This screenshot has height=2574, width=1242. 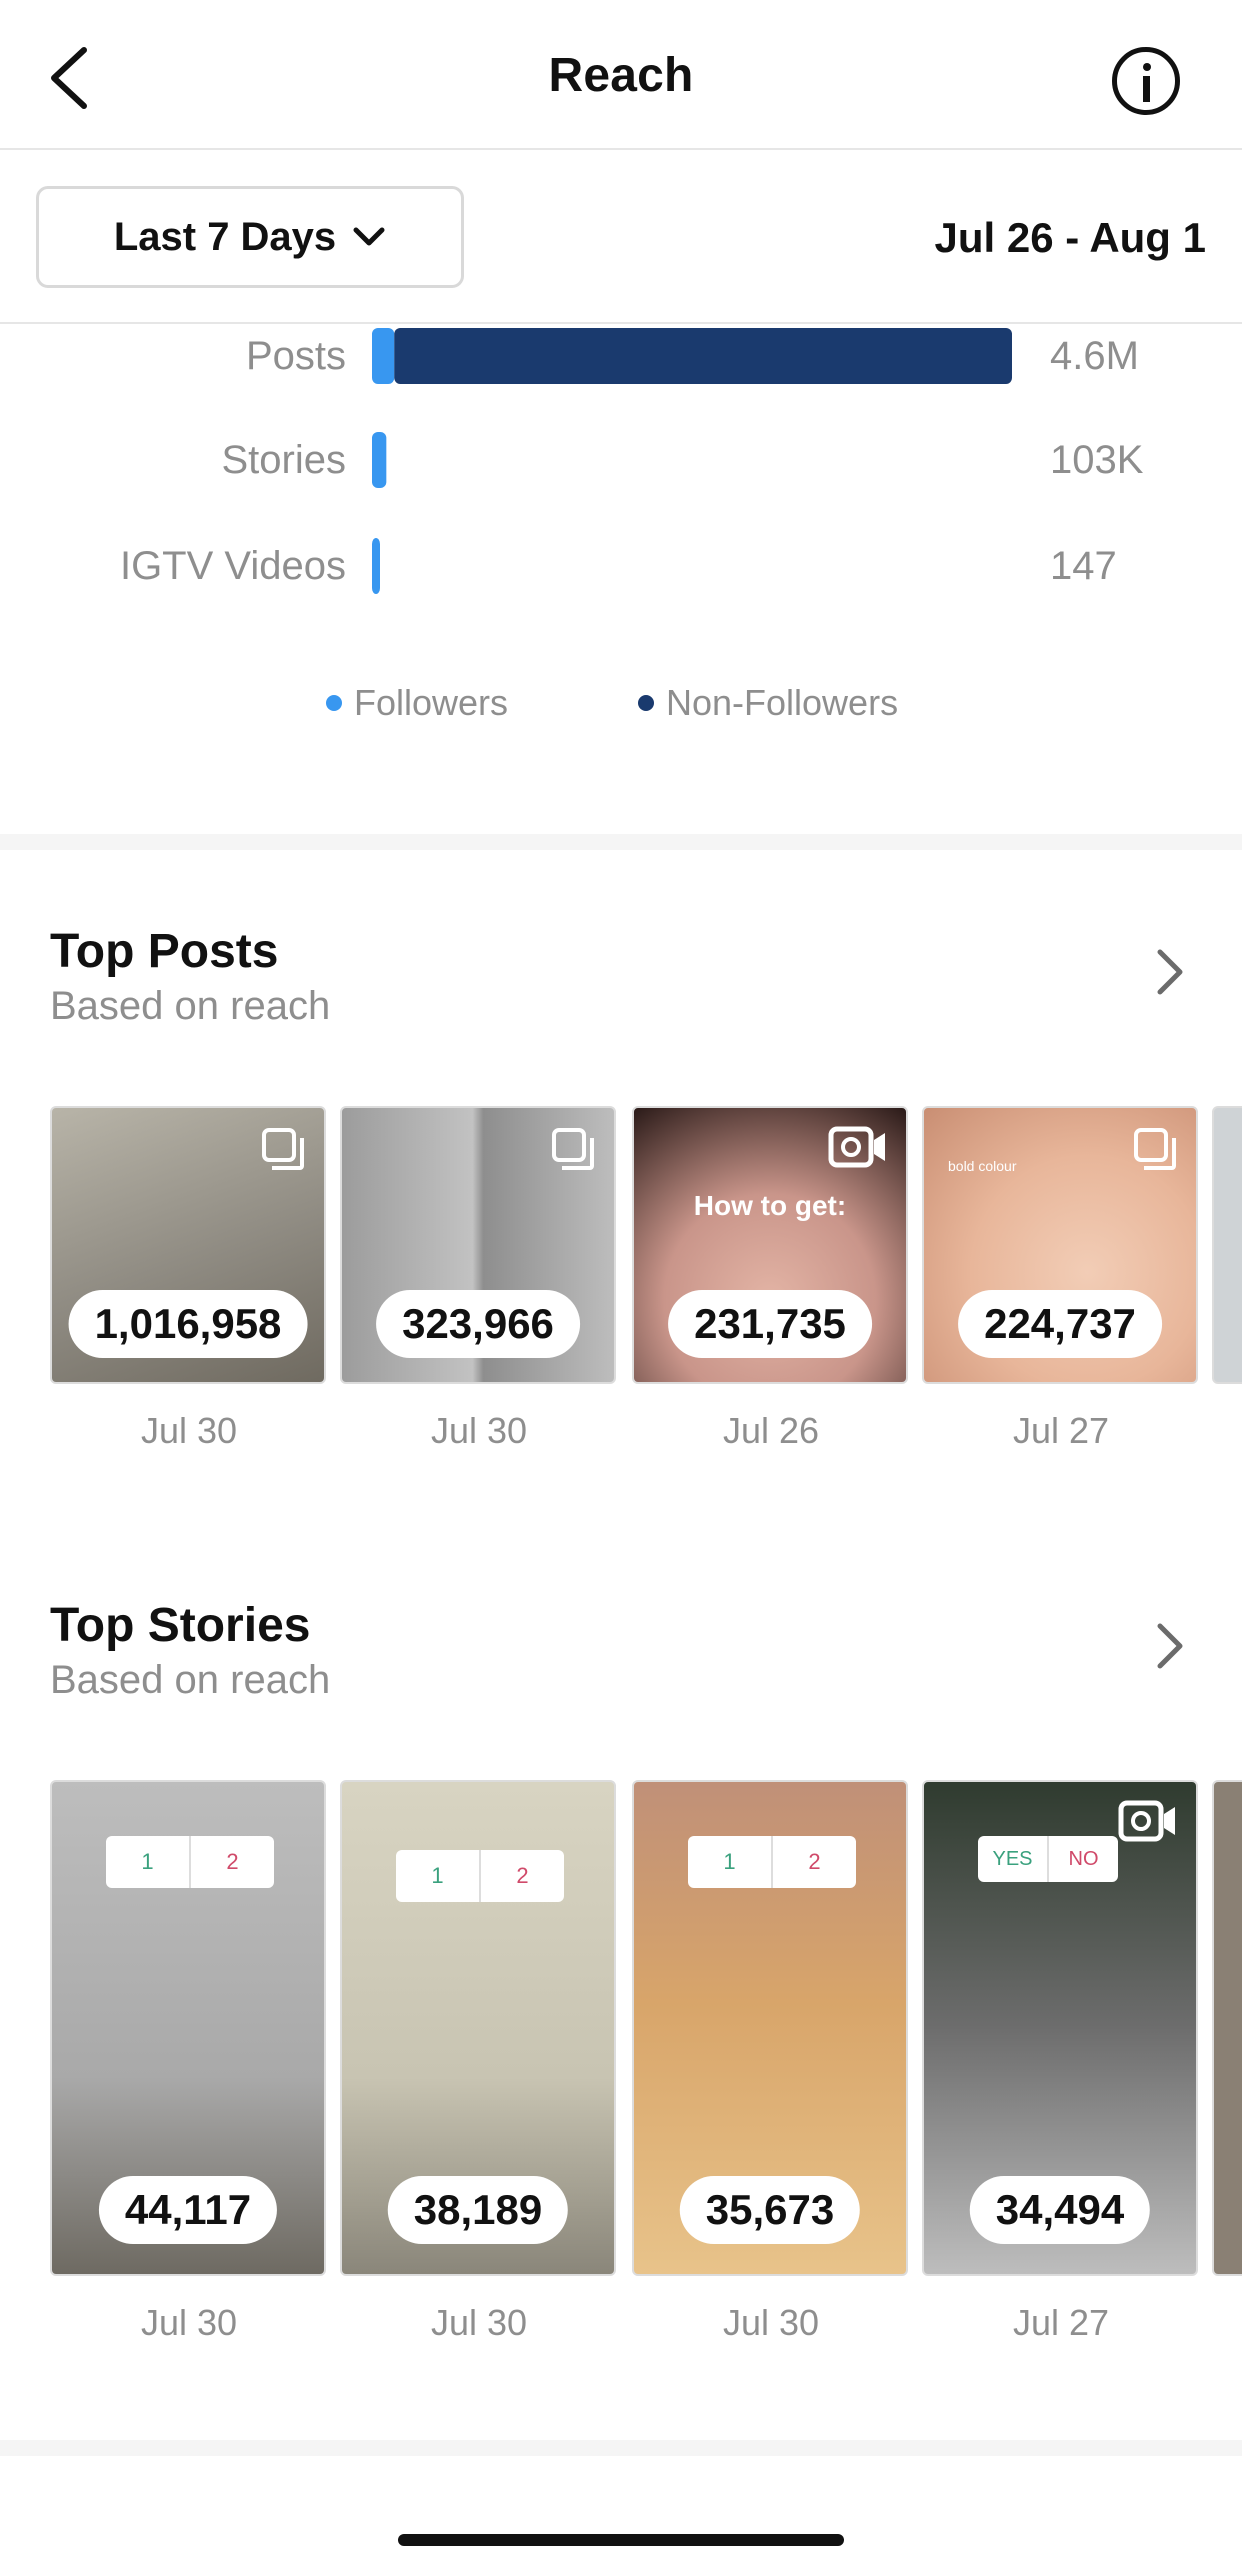 I want to click on home-indicator, so click(x=621, y=2540).